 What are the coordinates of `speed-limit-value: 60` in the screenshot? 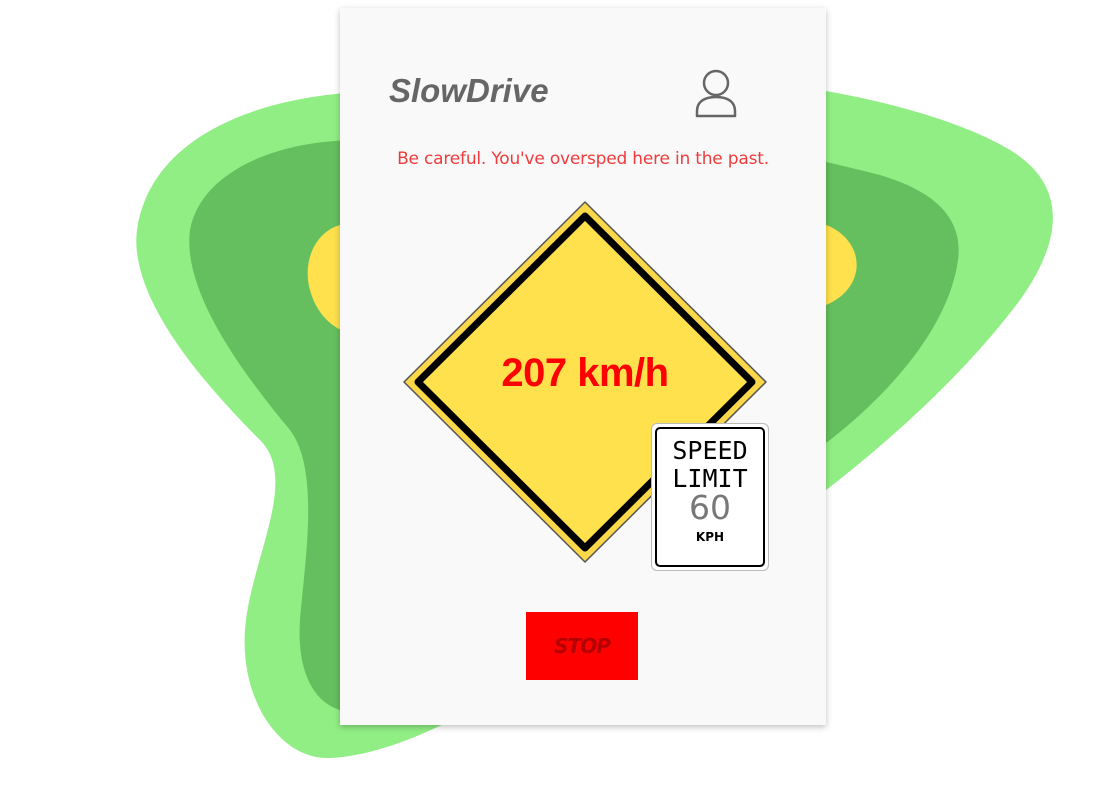 It's located at (710, 507).